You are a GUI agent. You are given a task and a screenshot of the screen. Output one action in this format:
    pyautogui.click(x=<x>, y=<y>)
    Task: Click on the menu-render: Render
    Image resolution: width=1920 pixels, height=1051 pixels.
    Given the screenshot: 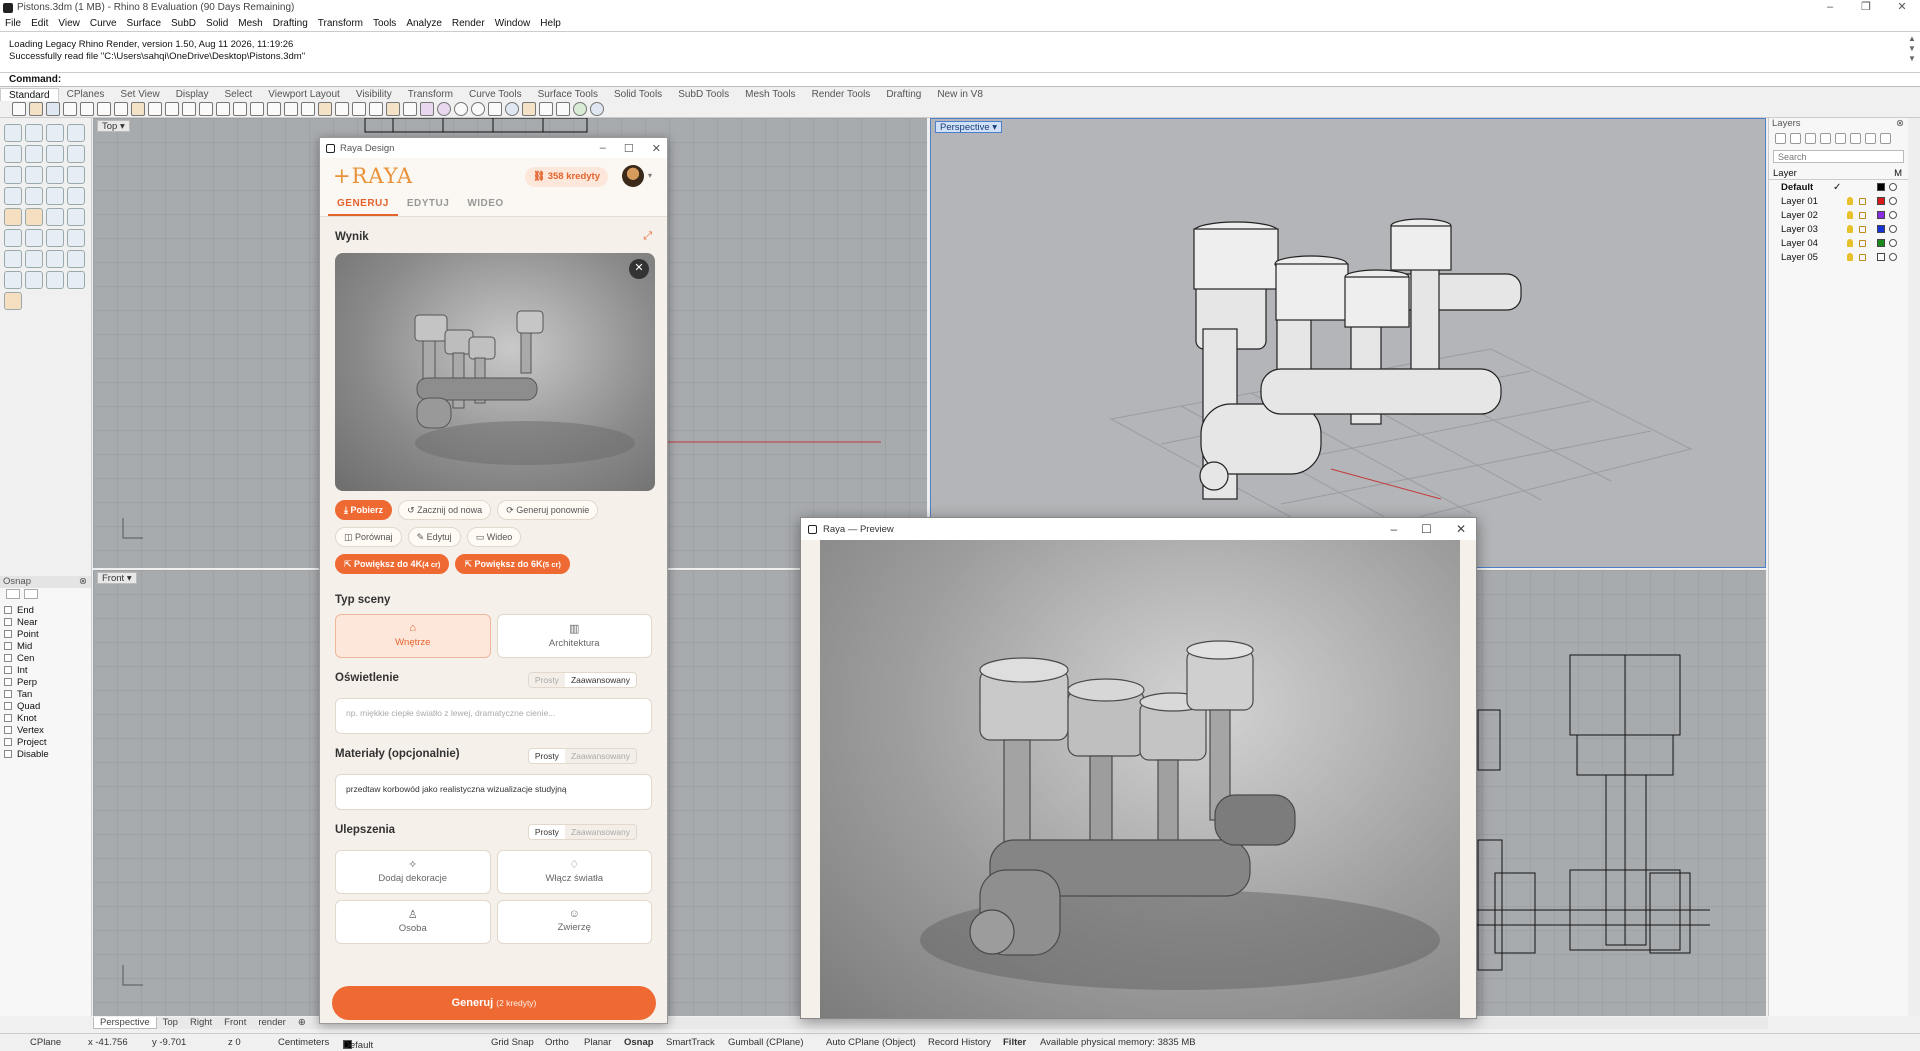 What is the action you would take?
    pyautogui.click(x=468, y=23)
    